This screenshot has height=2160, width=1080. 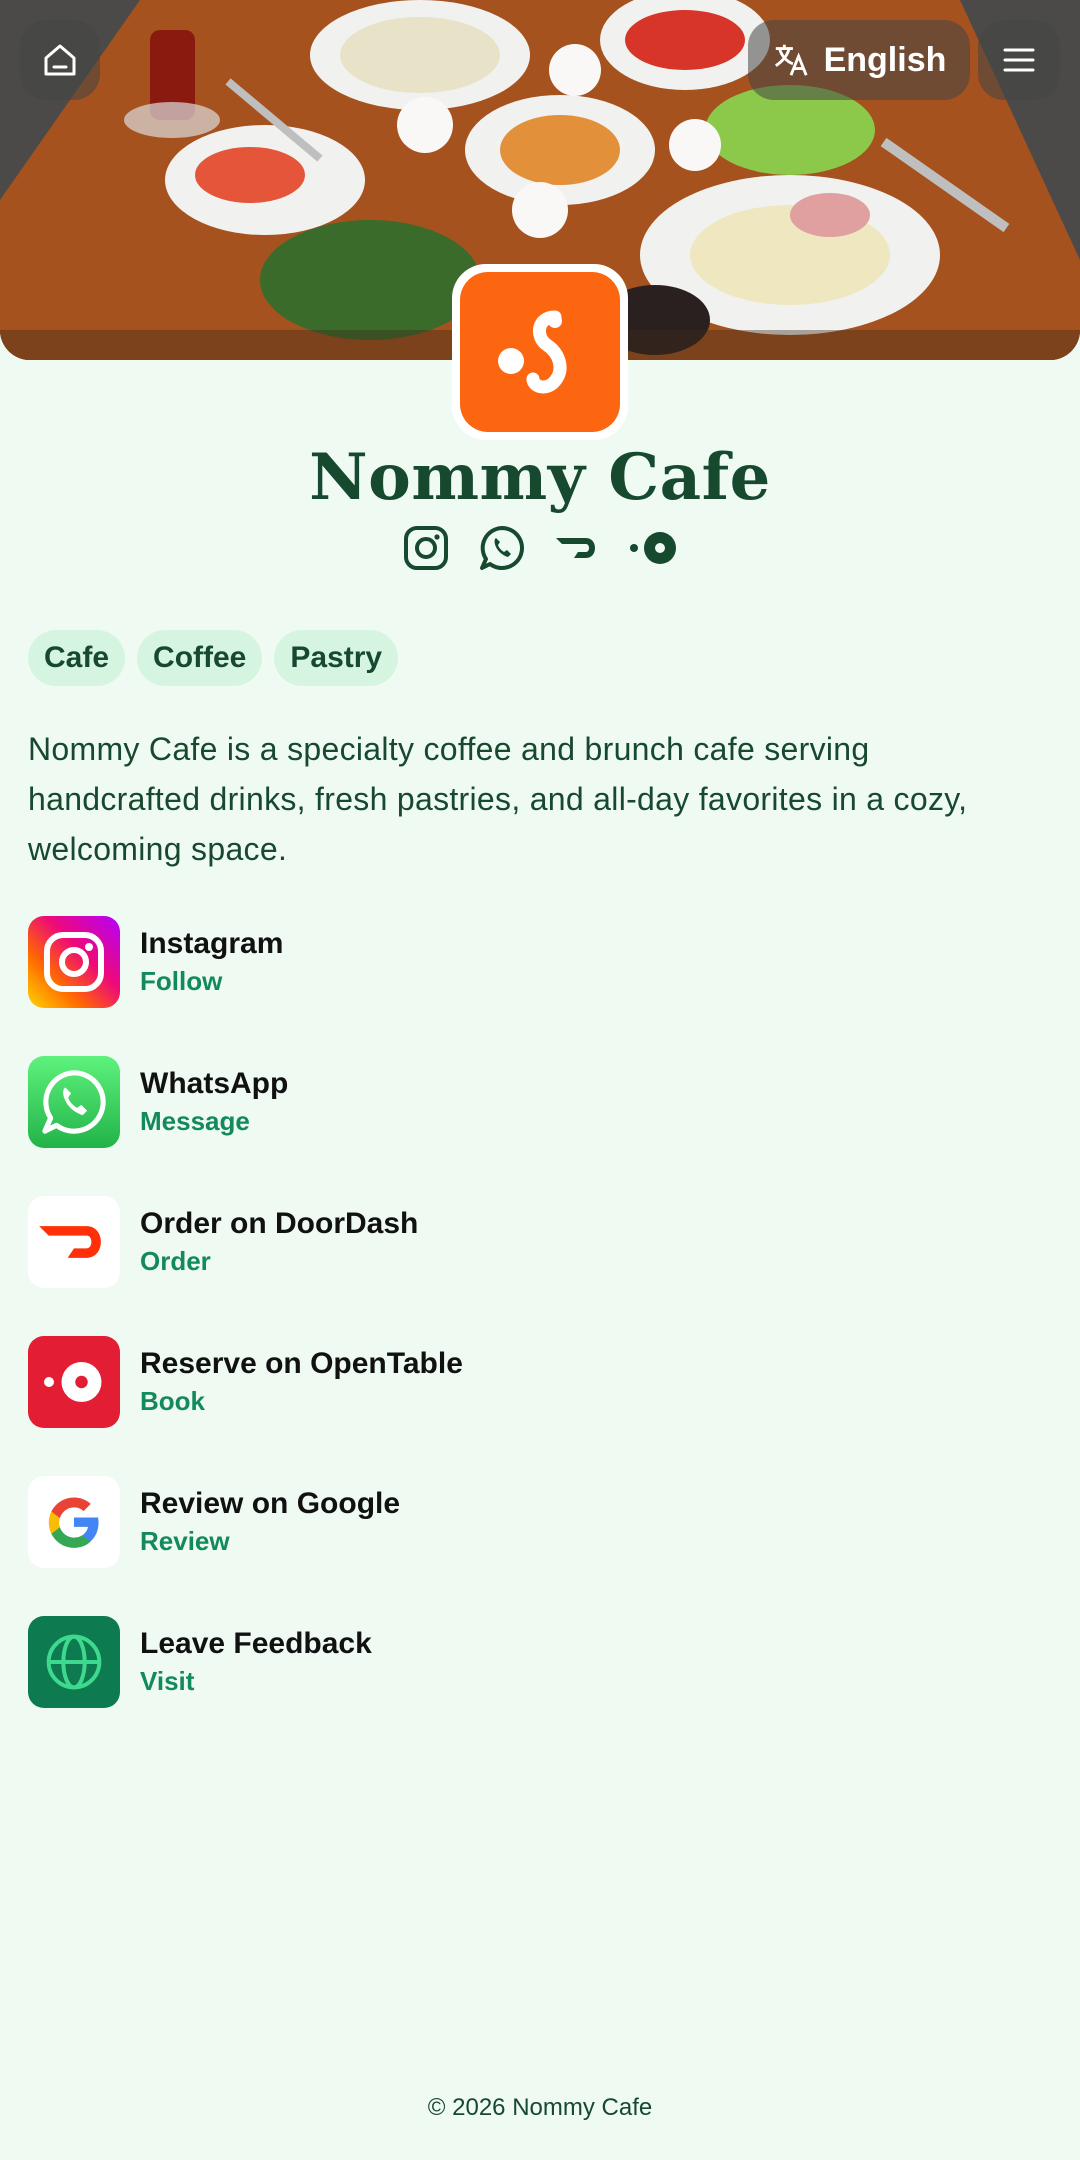 I want to click on link-title: Instagram, so click(x=212, y=943).